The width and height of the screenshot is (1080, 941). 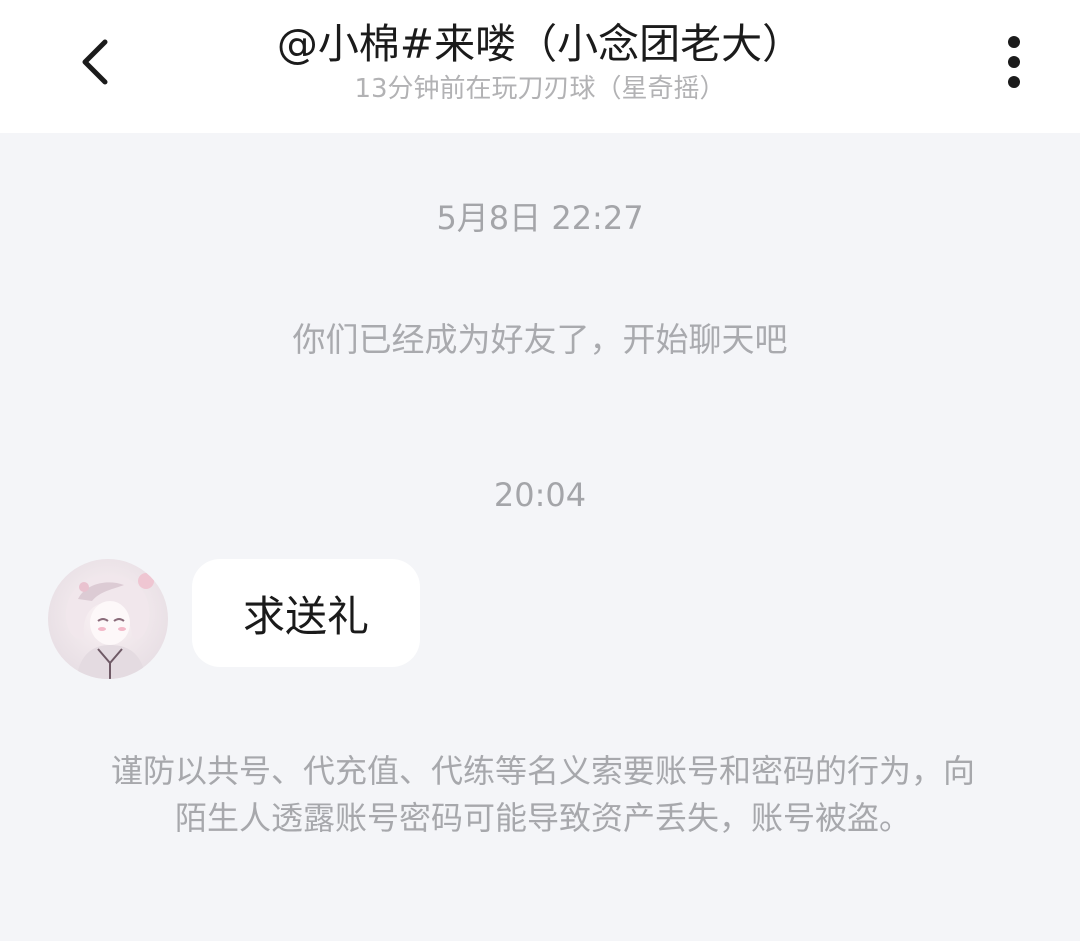 I want to click on more-vertical-icon, so click(x=1014, y=62).